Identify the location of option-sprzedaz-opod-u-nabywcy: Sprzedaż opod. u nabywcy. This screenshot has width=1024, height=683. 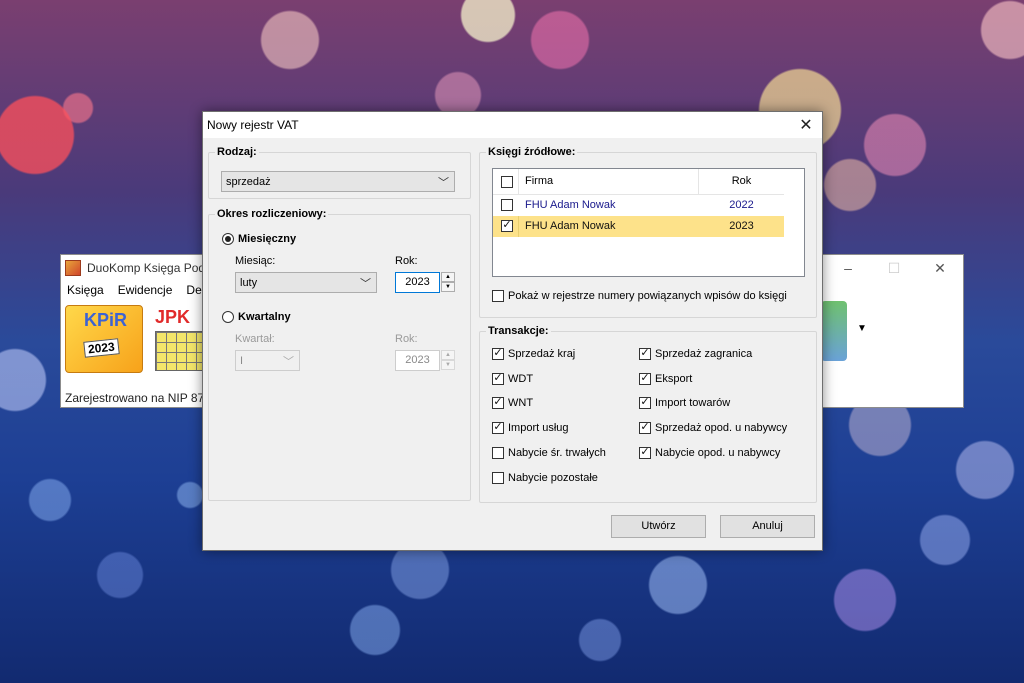
(713, 428).